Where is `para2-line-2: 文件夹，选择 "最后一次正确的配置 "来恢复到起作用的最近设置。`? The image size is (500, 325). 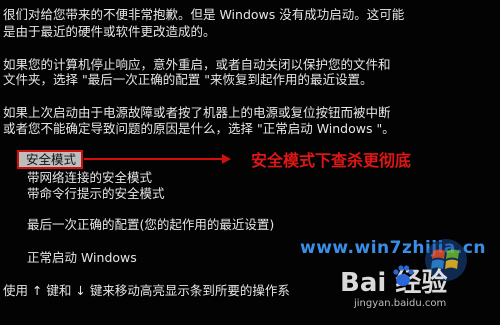
para2-line-2: 文件夹，选择 "最后一次正确的配置 "来恢复到起作用的最近设置。 is located at coordinates (188, 79).